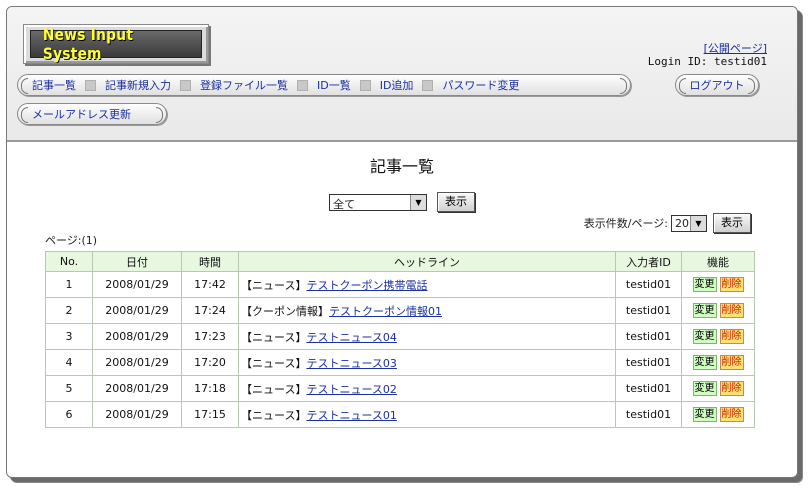  I want to click on col-header-time: 時間, so click(210, 261).